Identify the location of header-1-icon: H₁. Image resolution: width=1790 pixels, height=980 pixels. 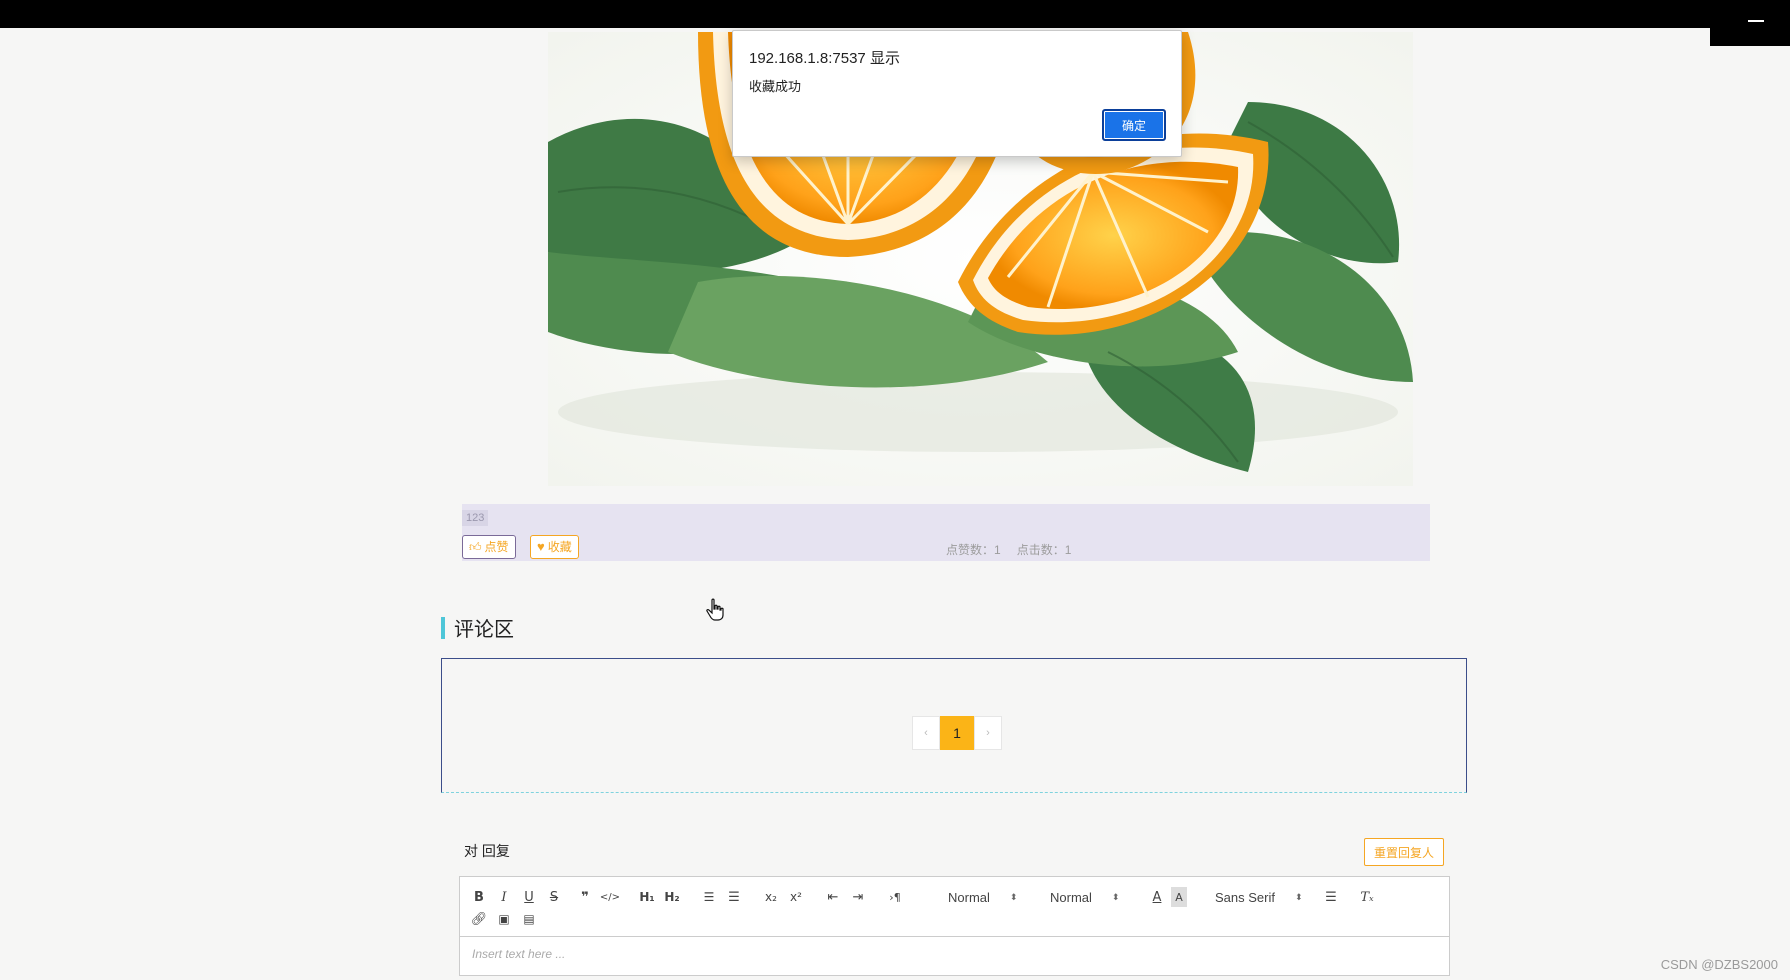
(647, 897).